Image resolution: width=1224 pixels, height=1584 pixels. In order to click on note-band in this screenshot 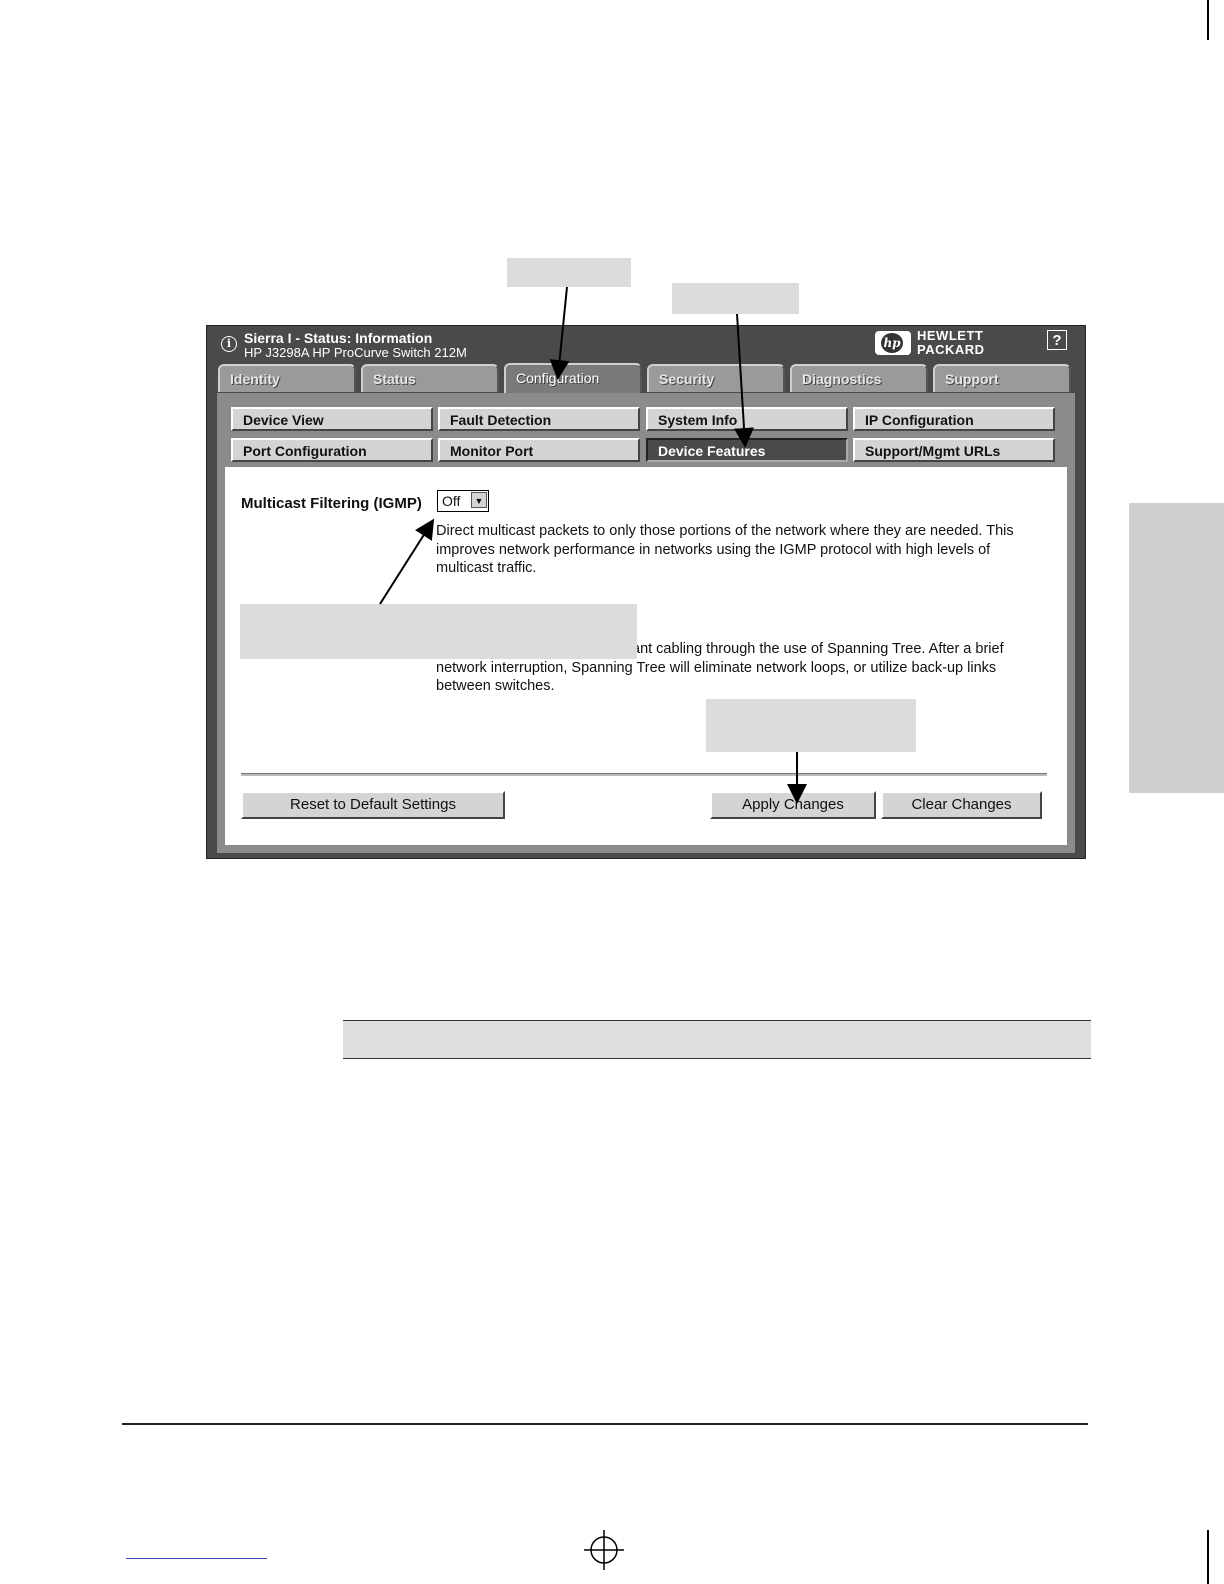, I will do `click(717, 1039)`.